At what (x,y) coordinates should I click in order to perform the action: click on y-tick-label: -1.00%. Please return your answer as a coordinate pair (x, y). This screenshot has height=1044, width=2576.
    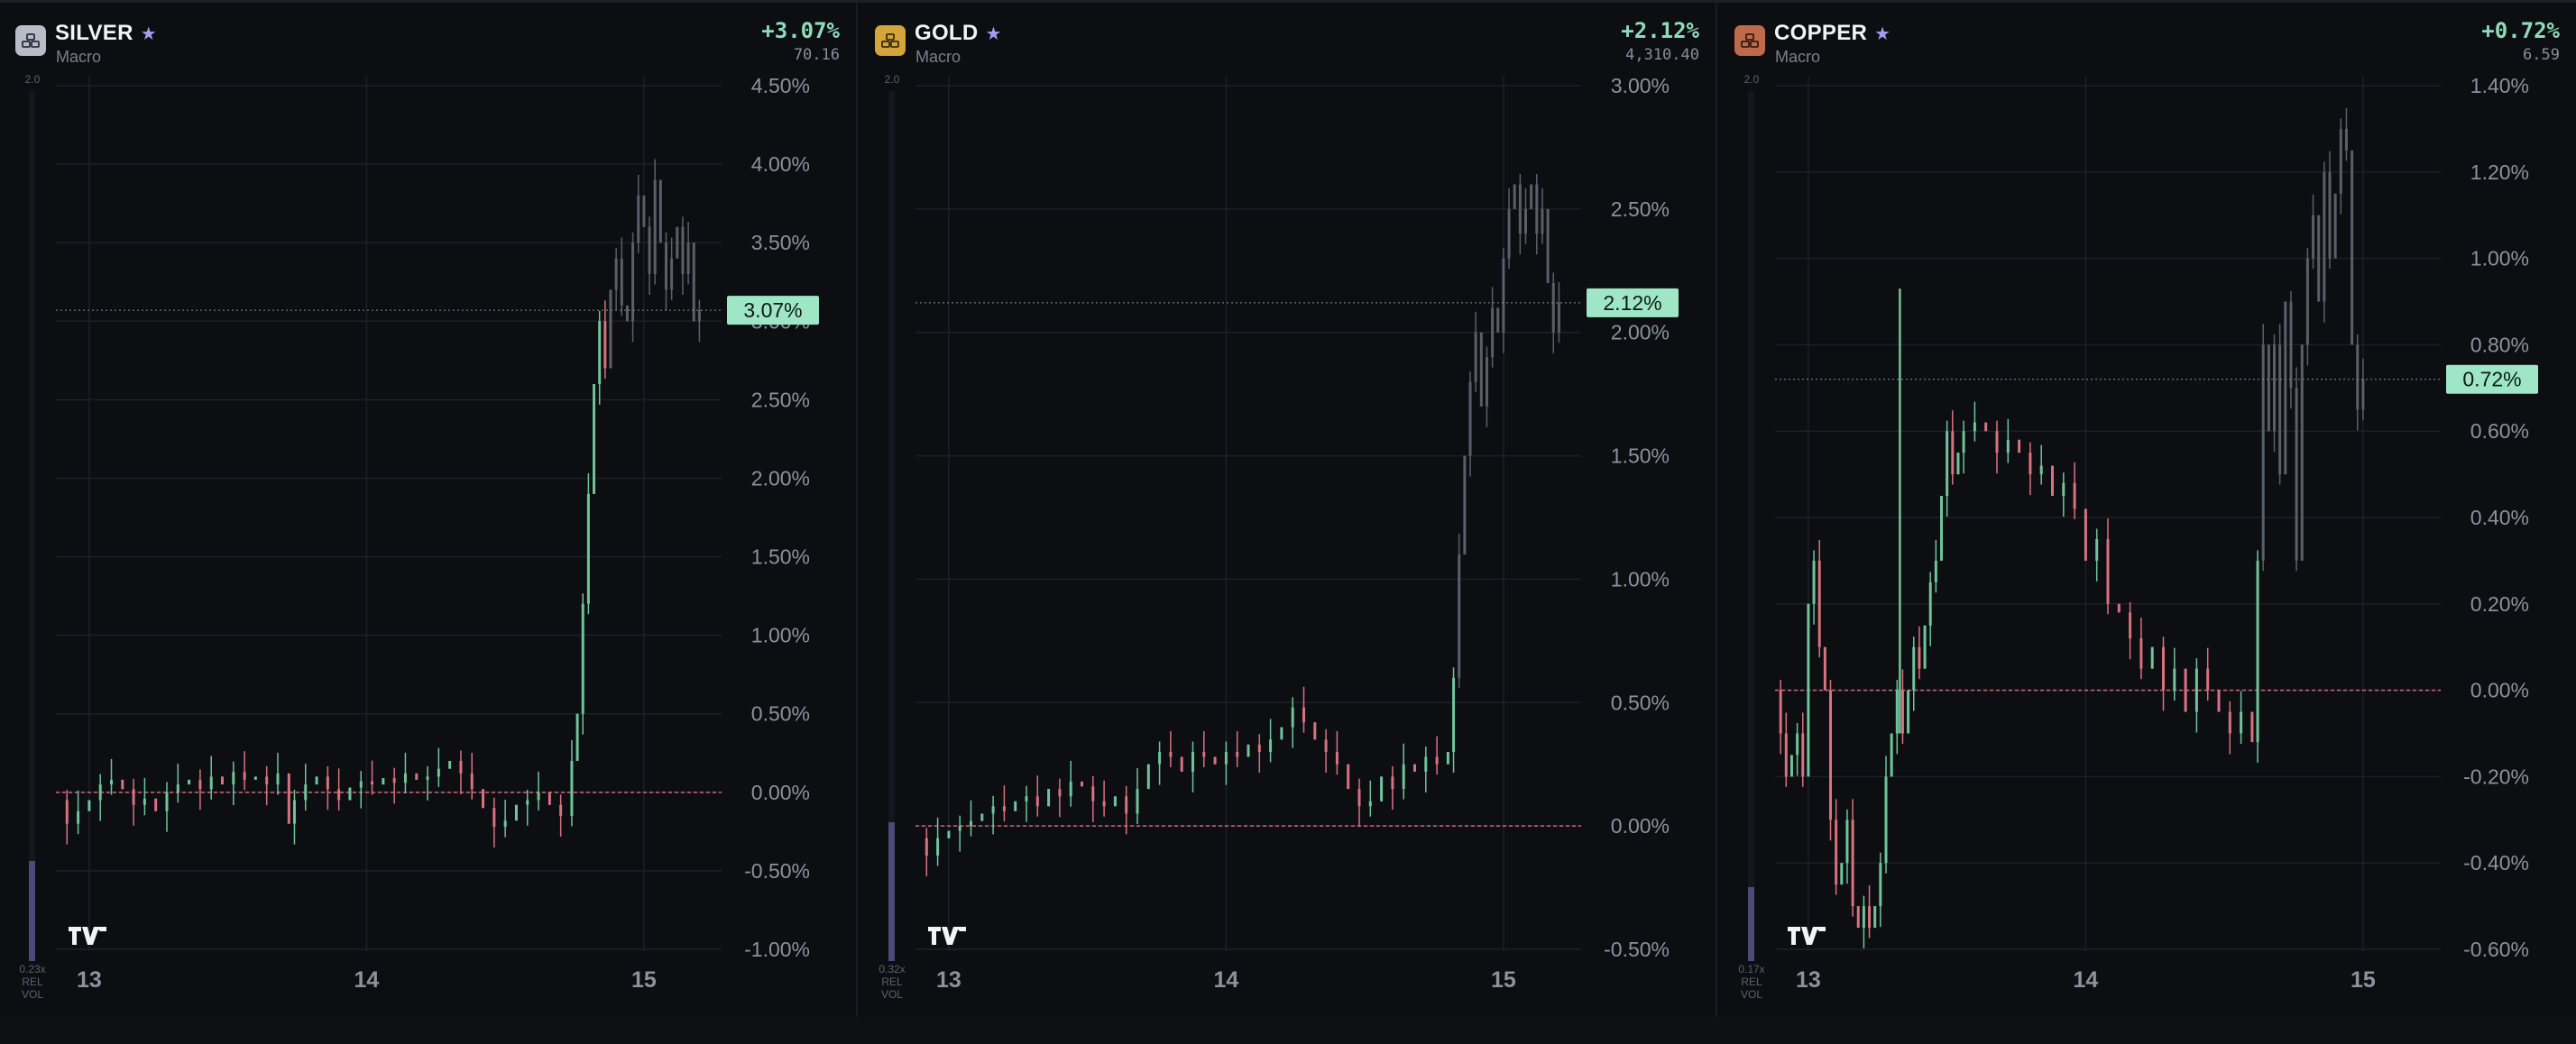
    Looking at the image, I should click on (777, 949).